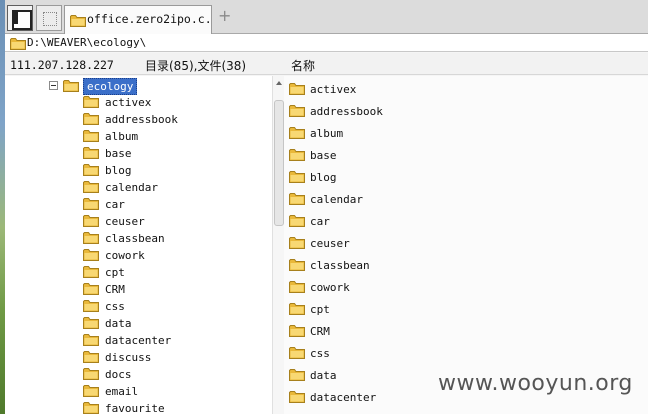 The image size is (648, 414). Describe the element at coordinates (115, 289) in the screenshot. I see `tree-item-label: CRM` at that location.